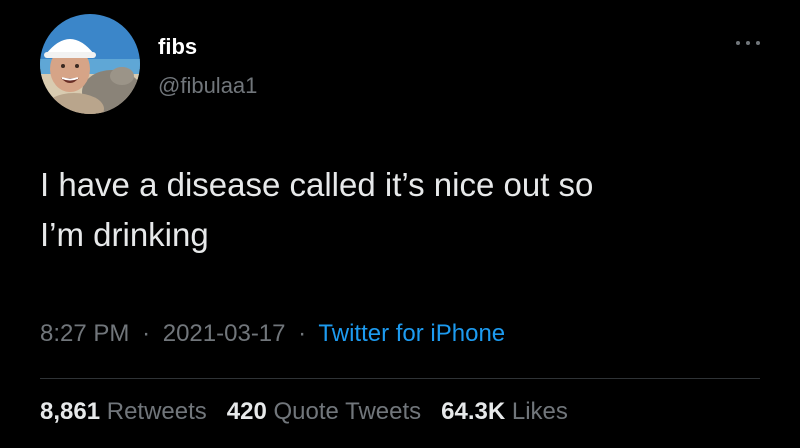 The width and height of the screenshot is (800, 448). I want to click on retweets-label: Retweets, so click(156, 411).